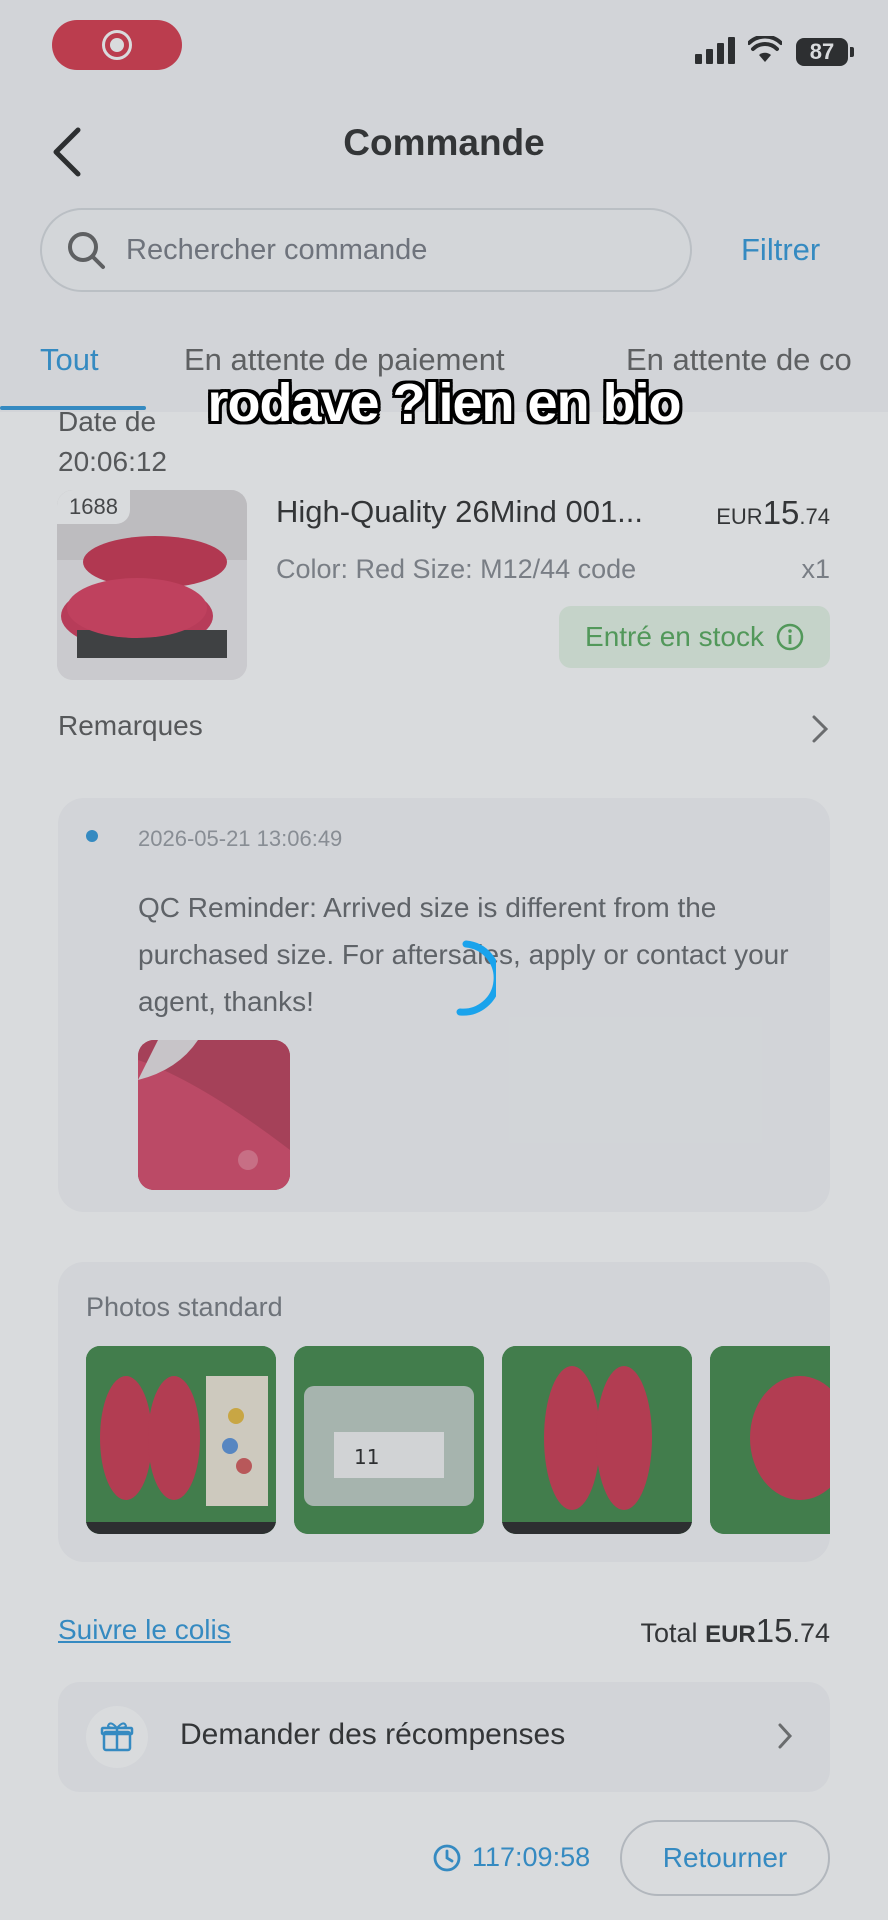 The image size is (888, 1920). What do you see at coordinates (790, 637) in the screenshot?
I see `info-icon` at bounding box center [790, 637].